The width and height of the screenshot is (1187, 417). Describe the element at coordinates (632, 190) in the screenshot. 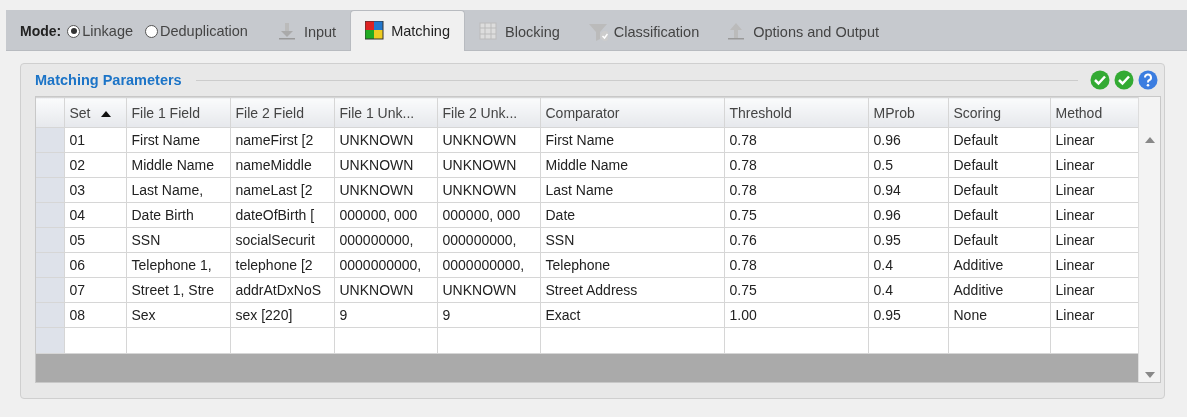

I see `table-cell: Last Name` at that location.